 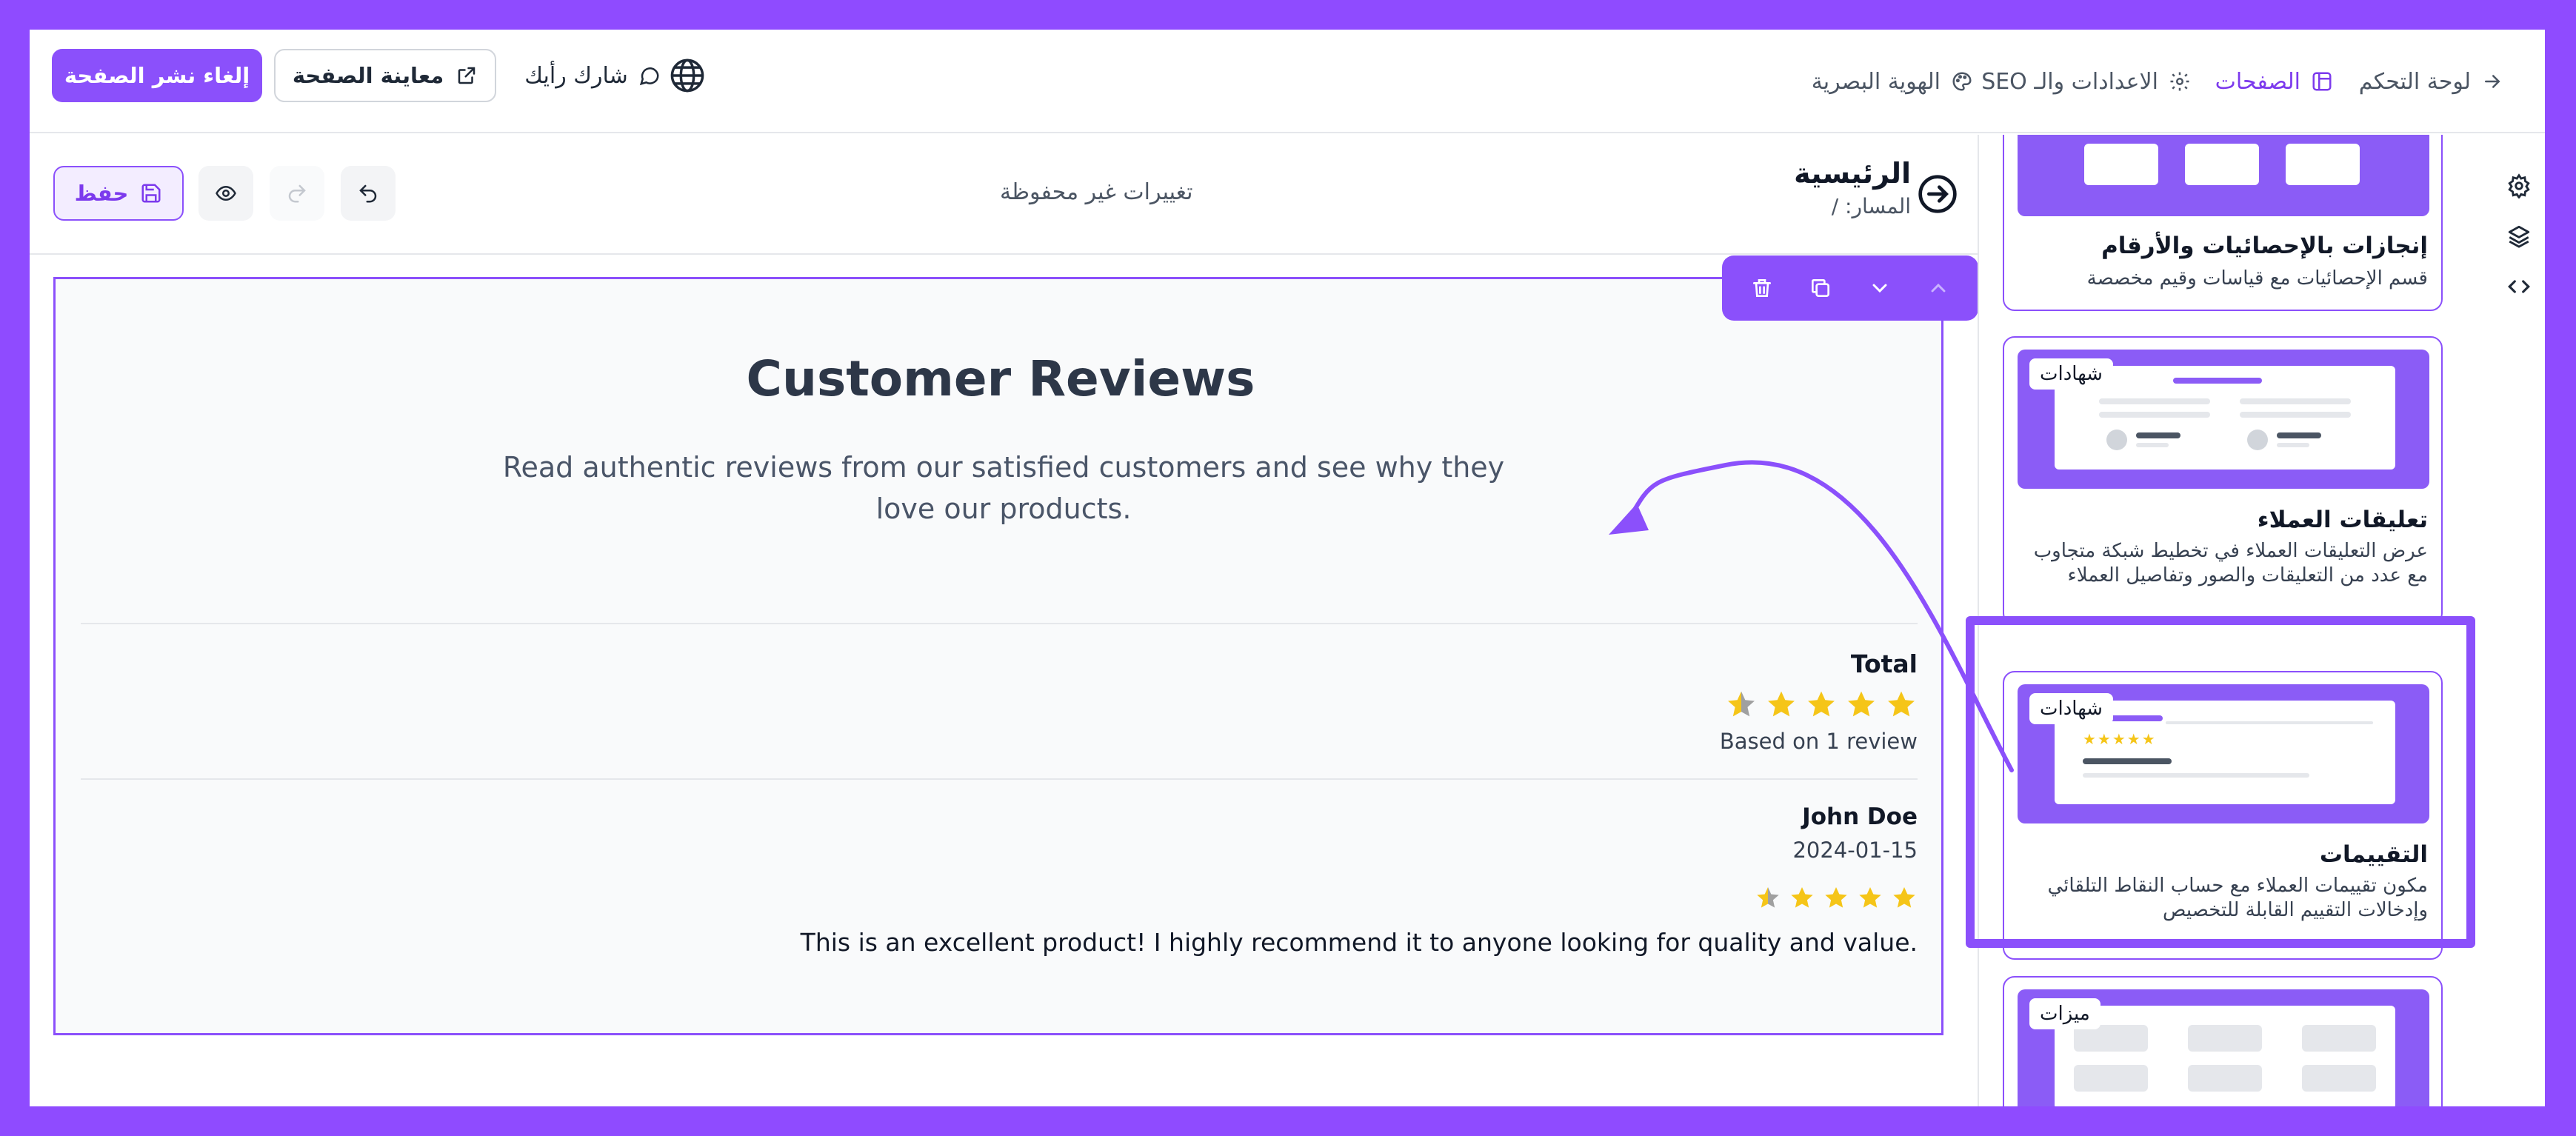 What do you see at coordinates (2519, 620) in the screenshot?
I see `right-icon-rail` at bounding box center [2519, 620].